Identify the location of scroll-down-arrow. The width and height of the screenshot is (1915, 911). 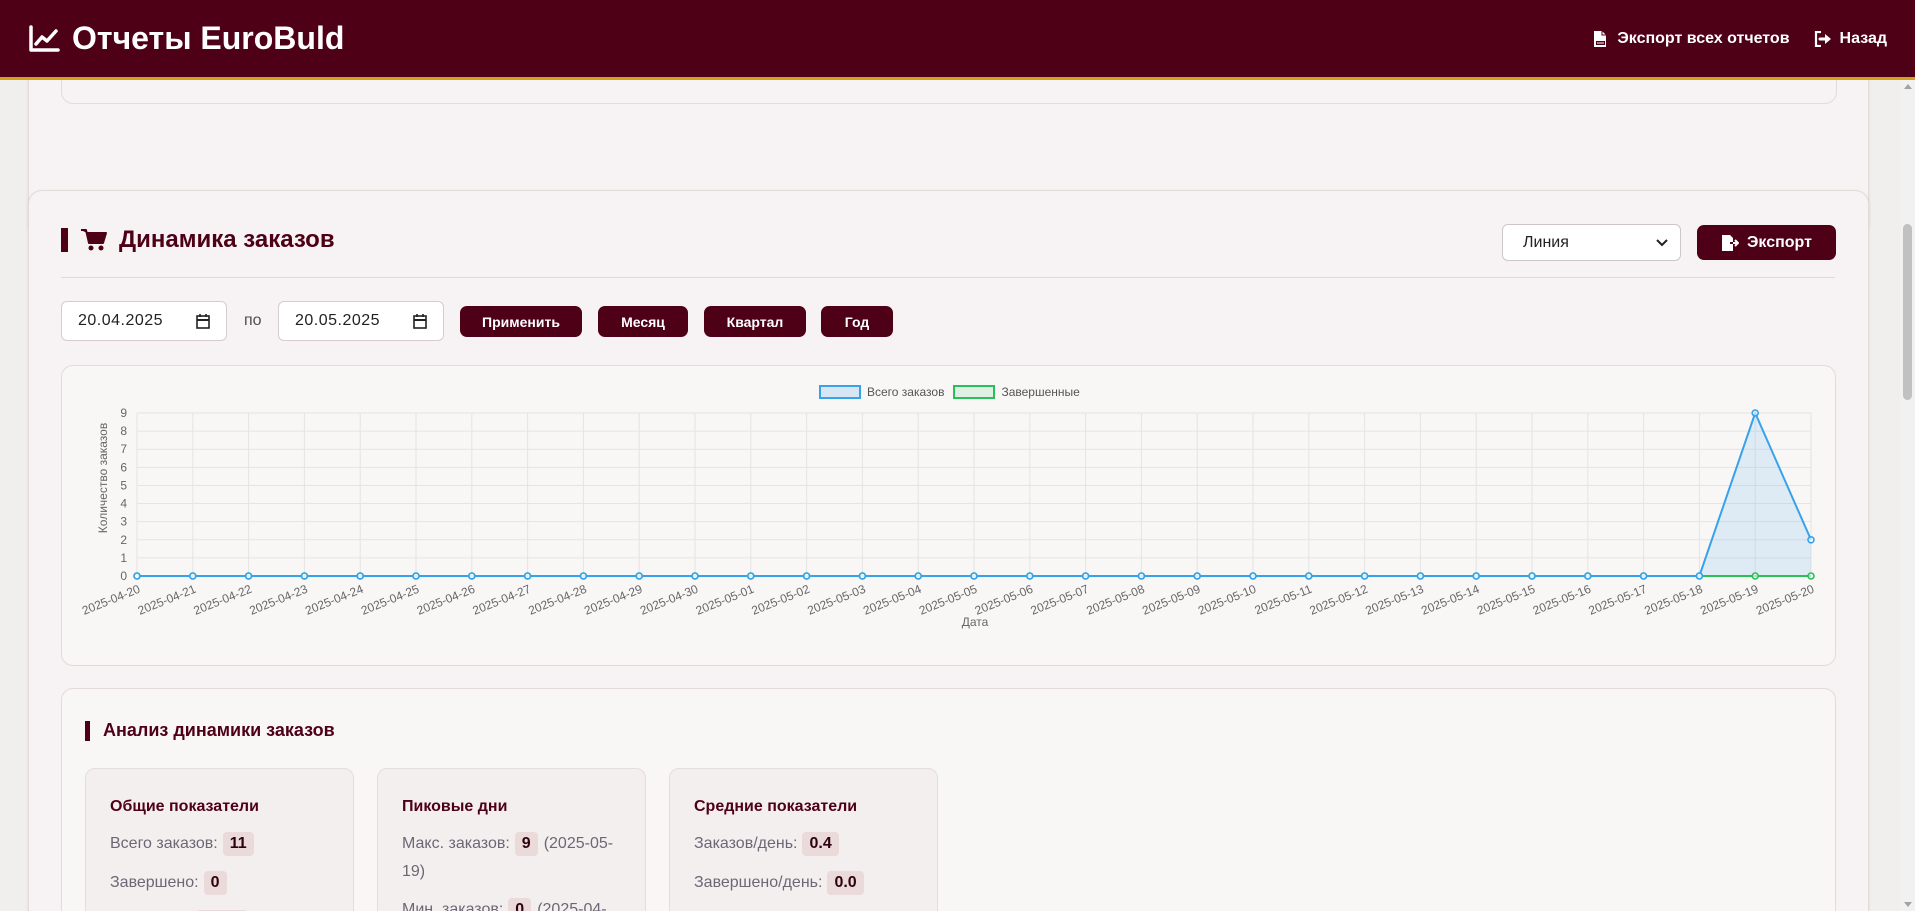
(1908, 904).